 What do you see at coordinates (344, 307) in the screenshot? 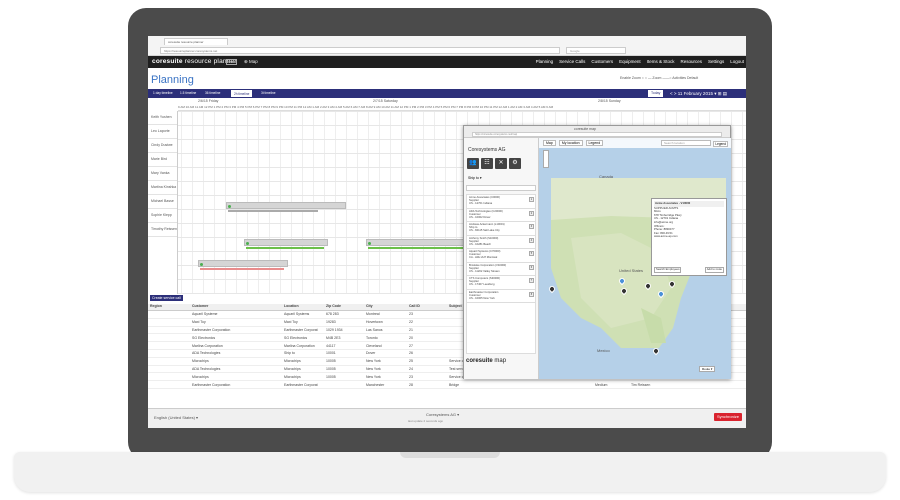
I see `col-zip: Zip Code` at bounding box center [344, 307].